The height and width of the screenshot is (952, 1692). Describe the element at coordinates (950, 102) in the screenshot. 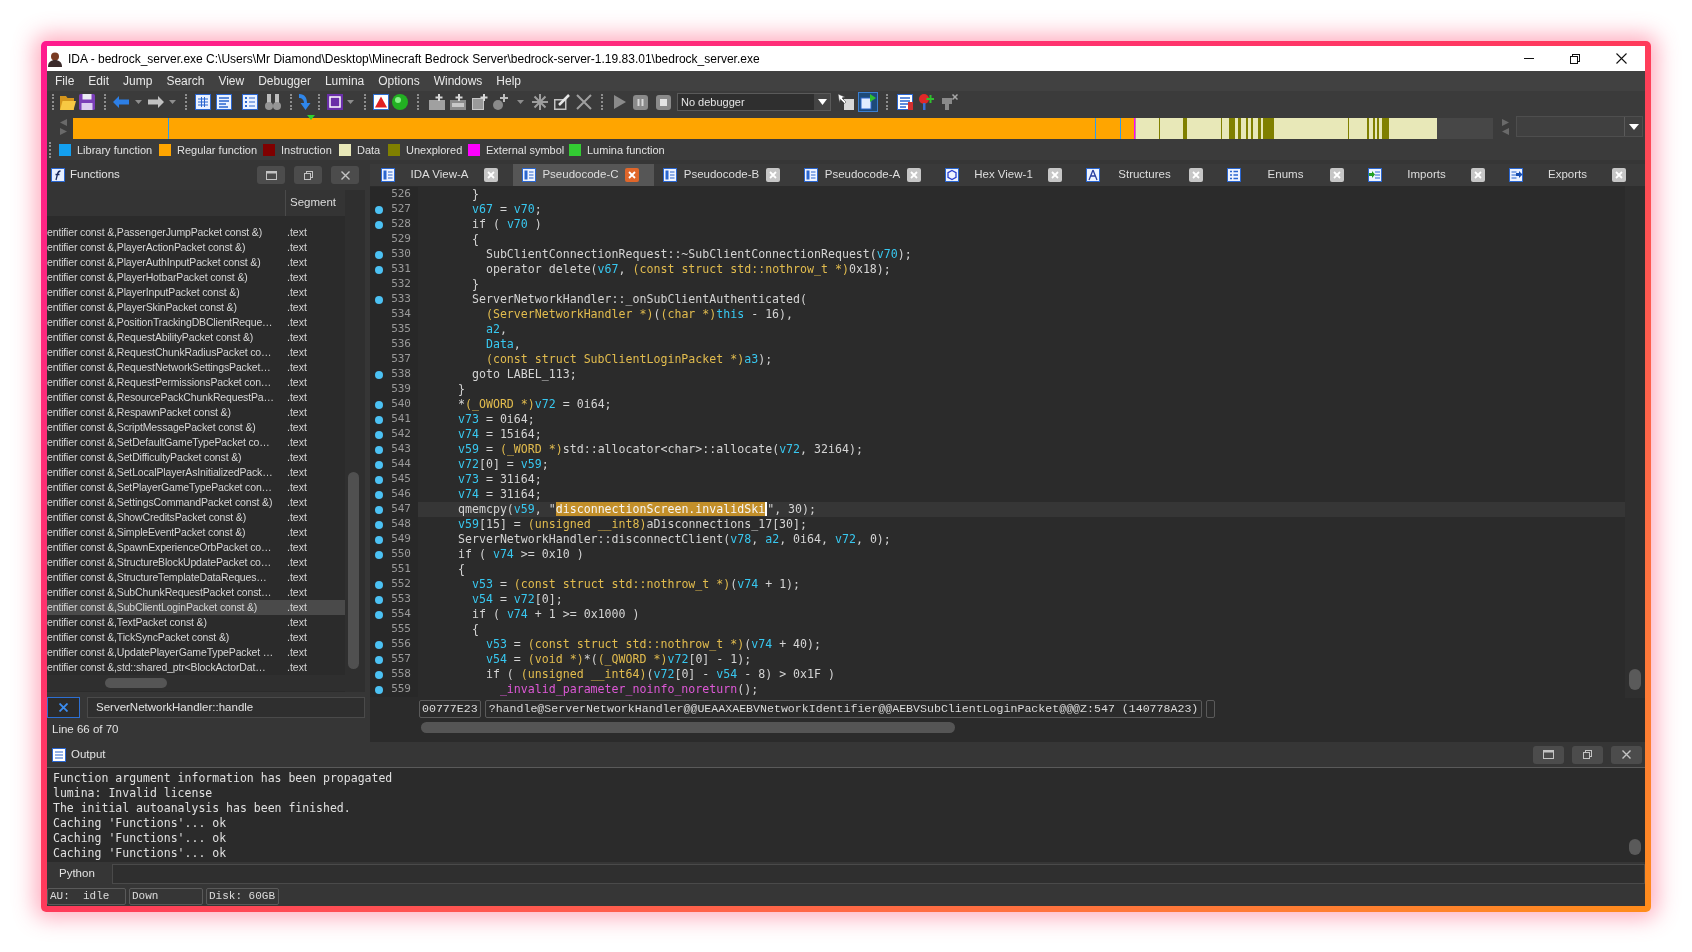

I see `tool-icon` at that location.